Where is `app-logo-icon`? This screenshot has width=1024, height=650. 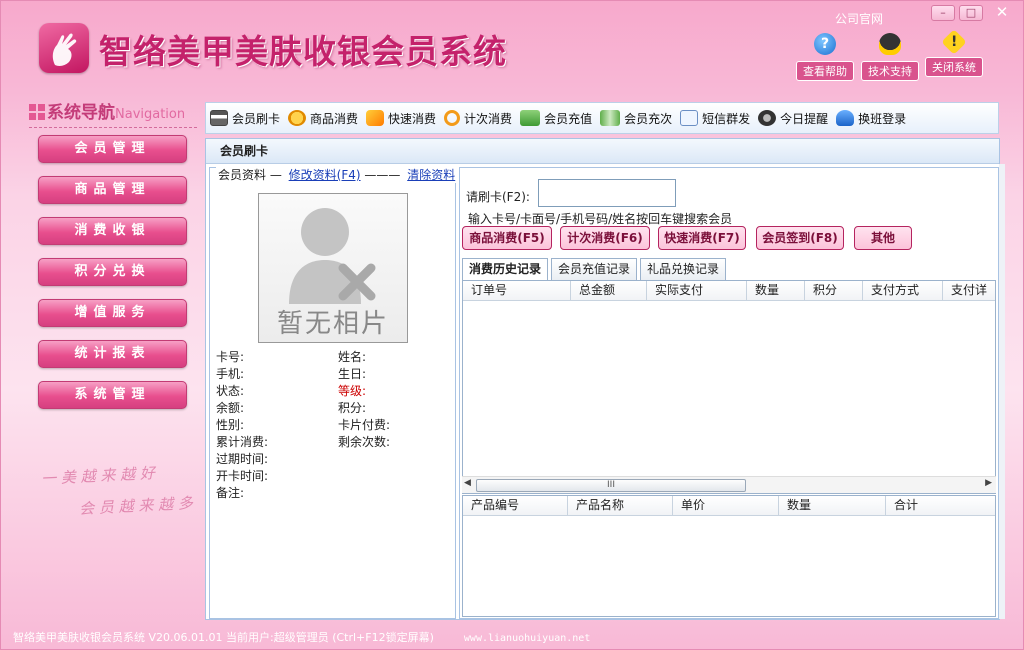 app-logo-icon is located at coordinates (64, 48).